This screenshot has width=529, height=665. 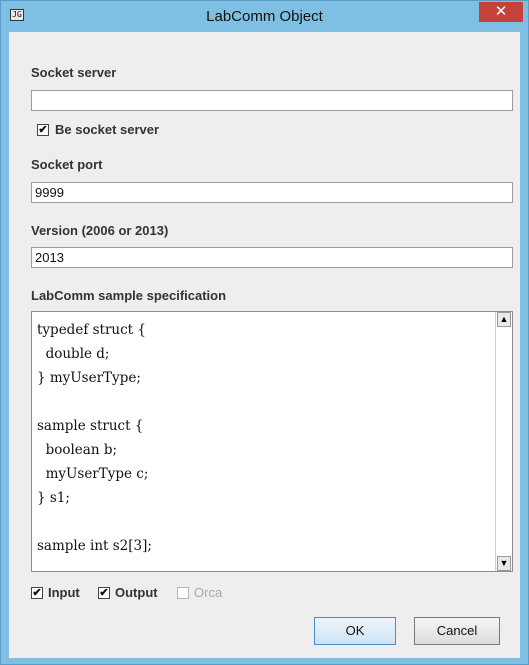 What do you see at coordinates (100, 230) in the screenshot?
I see `version-label: Version (2006 or 2013)` at bounding box center [100, 230].